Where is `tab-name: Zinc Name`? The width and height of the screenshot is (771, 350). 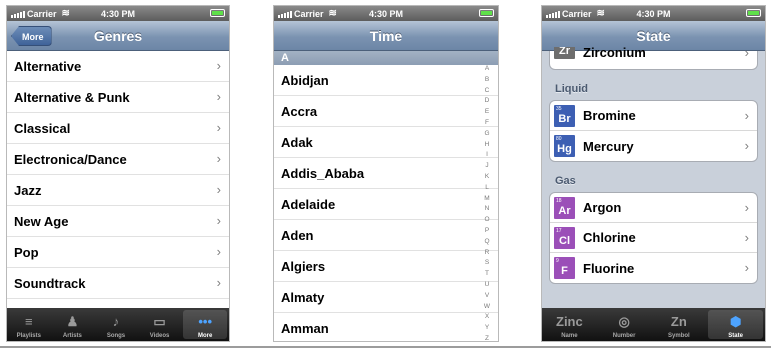
tab-name: Zinc Name is located at coordinates (569, 324).